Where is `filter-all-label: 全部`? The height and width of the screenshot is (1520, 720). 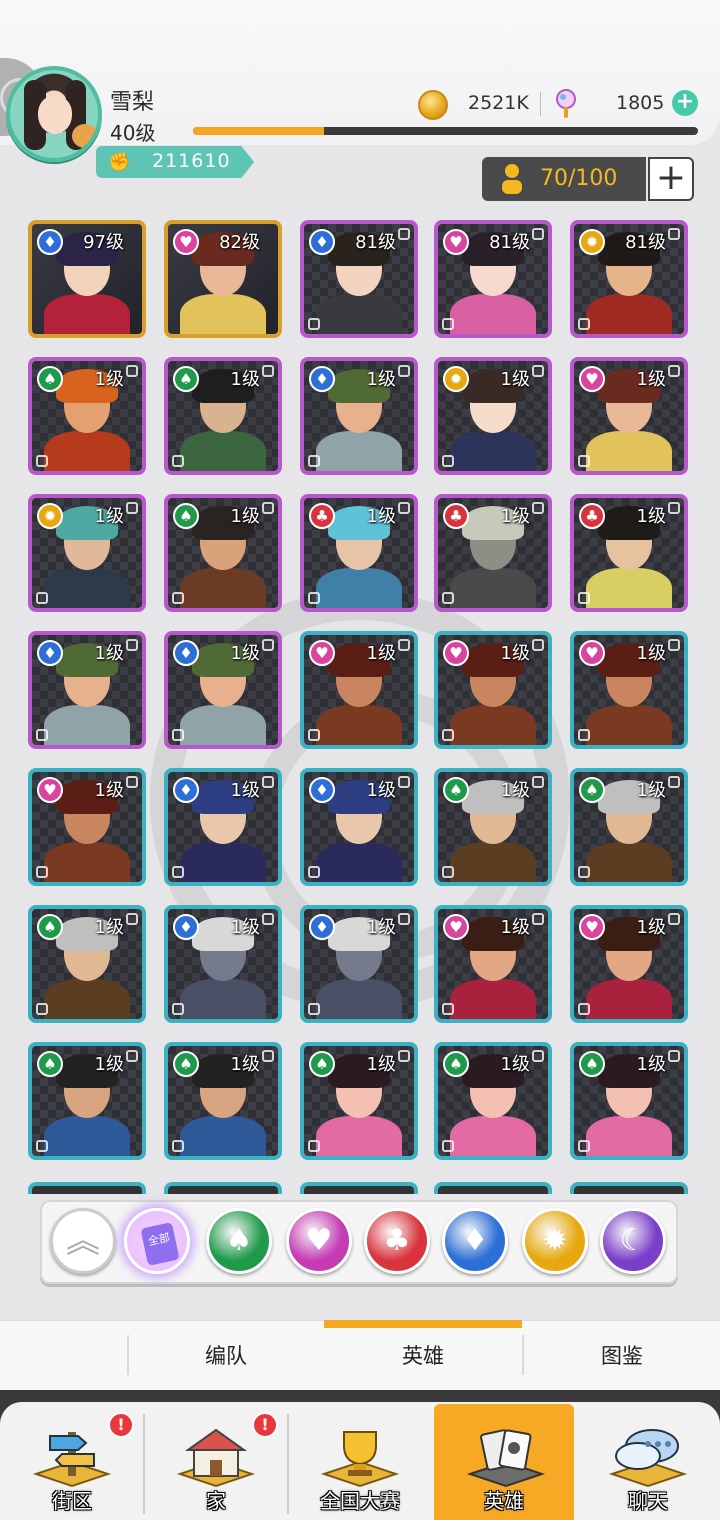 filter-all-label: 全部 is located at coordinates (159, 1239).